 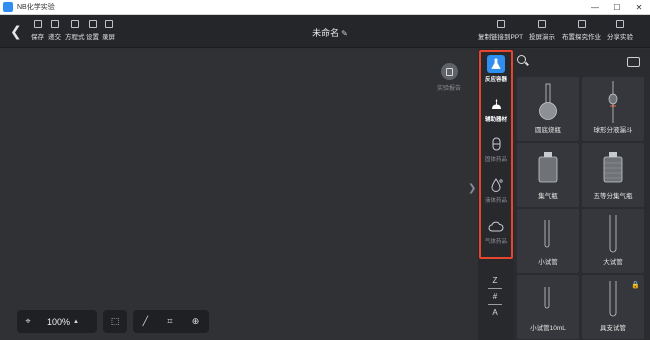 I want to click on settings-icon, so click(x=92, y=24).